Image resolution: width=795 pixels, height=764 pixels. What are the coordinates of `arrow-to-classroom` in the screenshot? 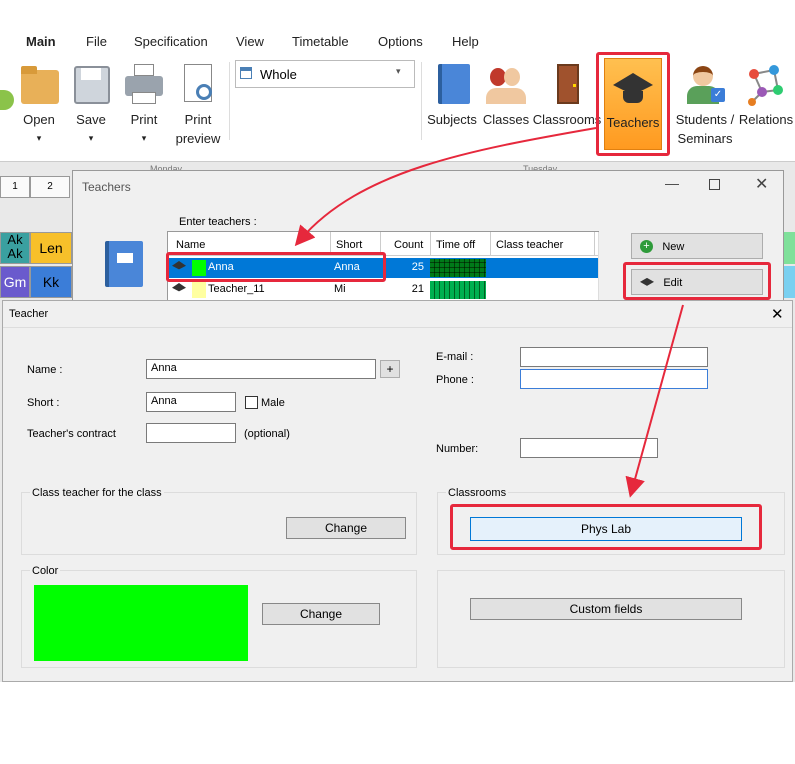 It's located at (654, 401).